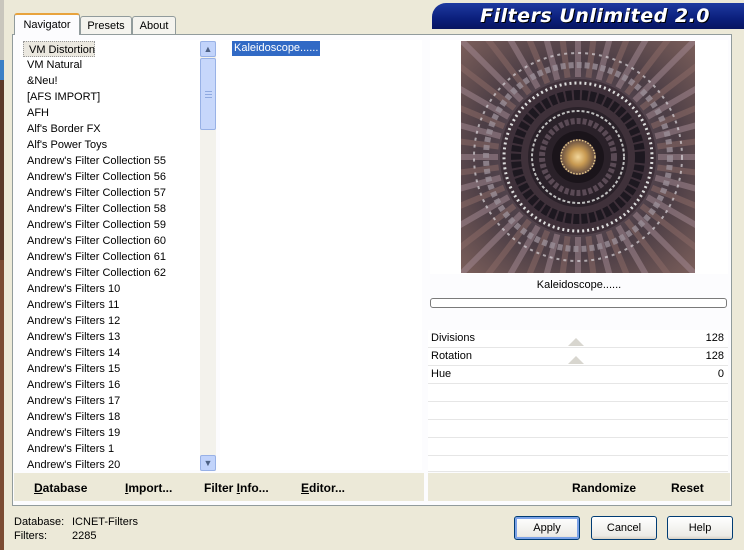 This screenshot has width=744, height=550. What do you see at coordinates (2, 275) in the screenshot?
I see `desktop-edge` at bounding box center [2, 275].